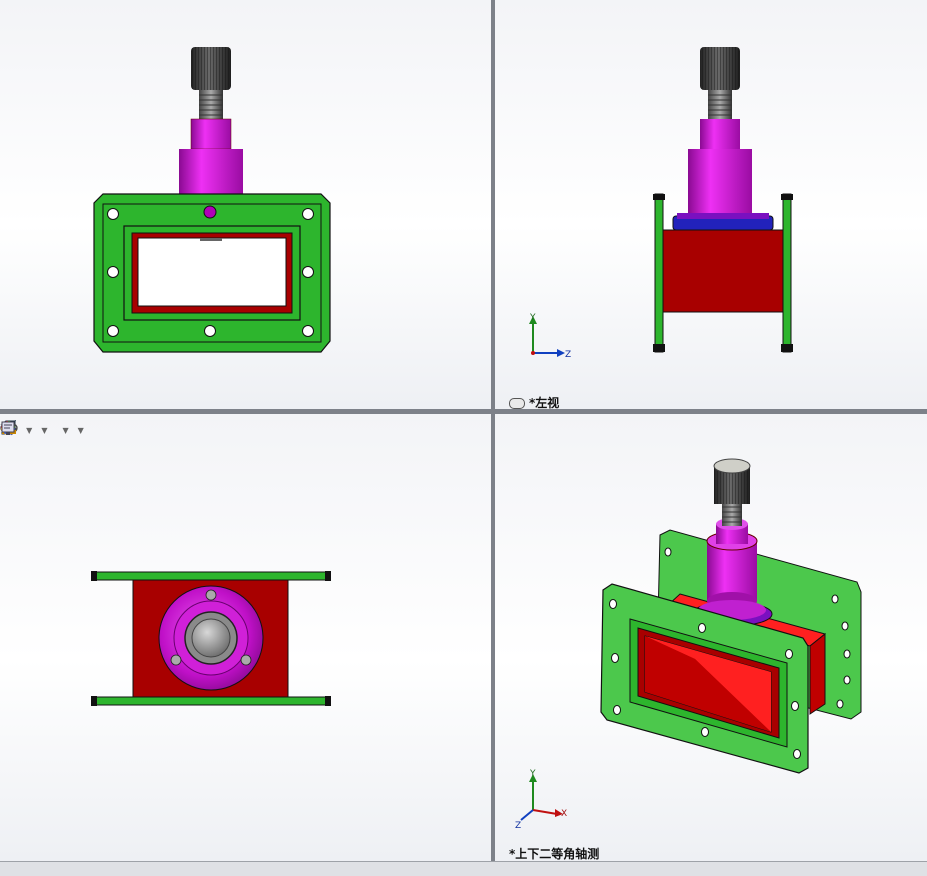  I want to click on link-views-icon, so click(517, 403).